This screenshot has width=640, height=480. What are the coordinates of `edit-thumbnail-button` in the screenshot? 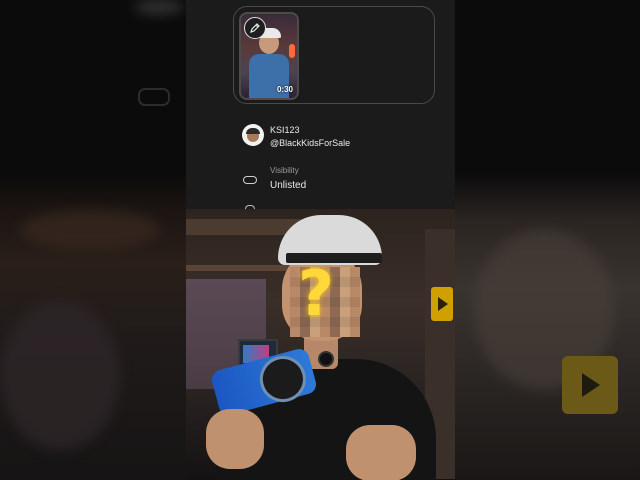 It's located at (255, 28).